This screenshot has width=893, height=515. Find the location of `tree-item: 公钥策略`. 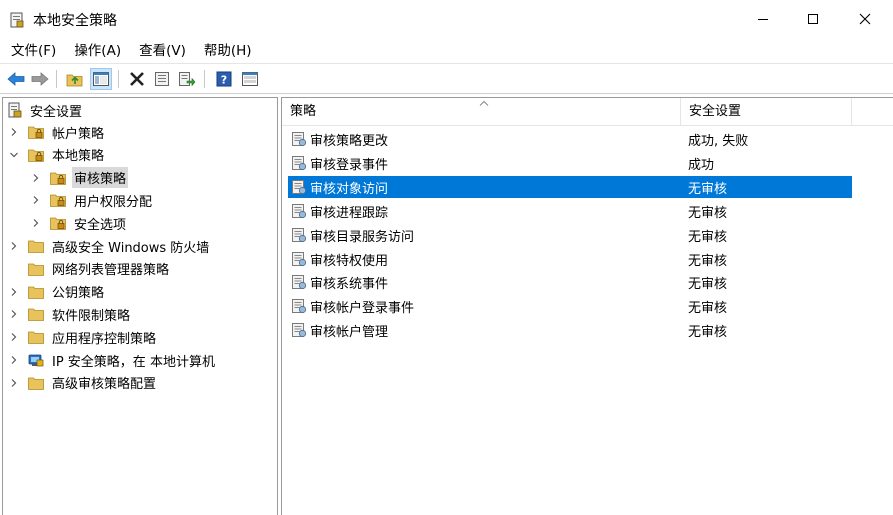

tree-item: 公钥策略 is located at coordinates (57, 292).